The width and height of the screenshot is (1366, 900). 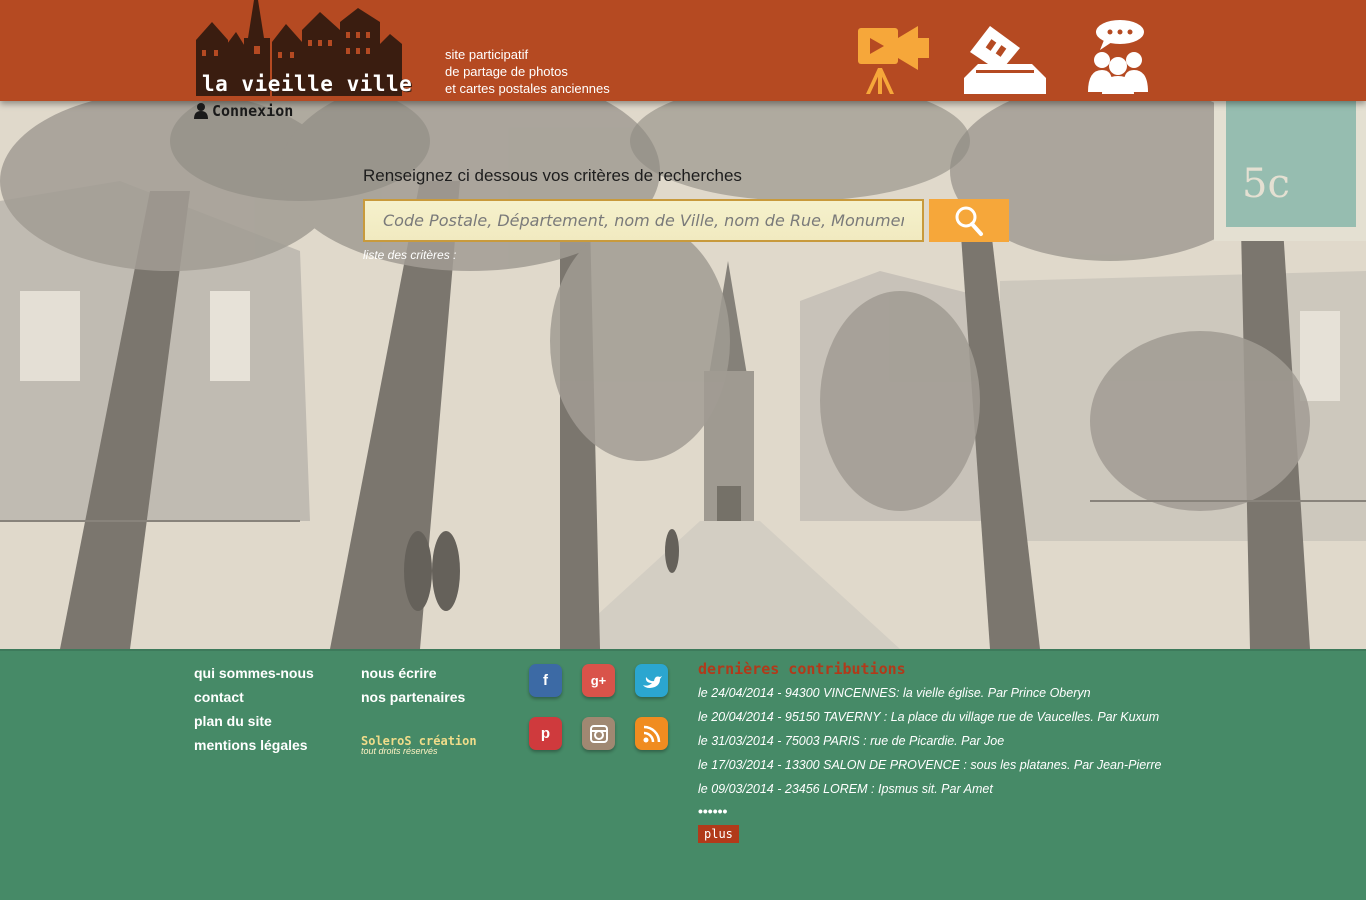 I want to click on footer-link-write-us: nous écrire, so click(x=413, y=673).